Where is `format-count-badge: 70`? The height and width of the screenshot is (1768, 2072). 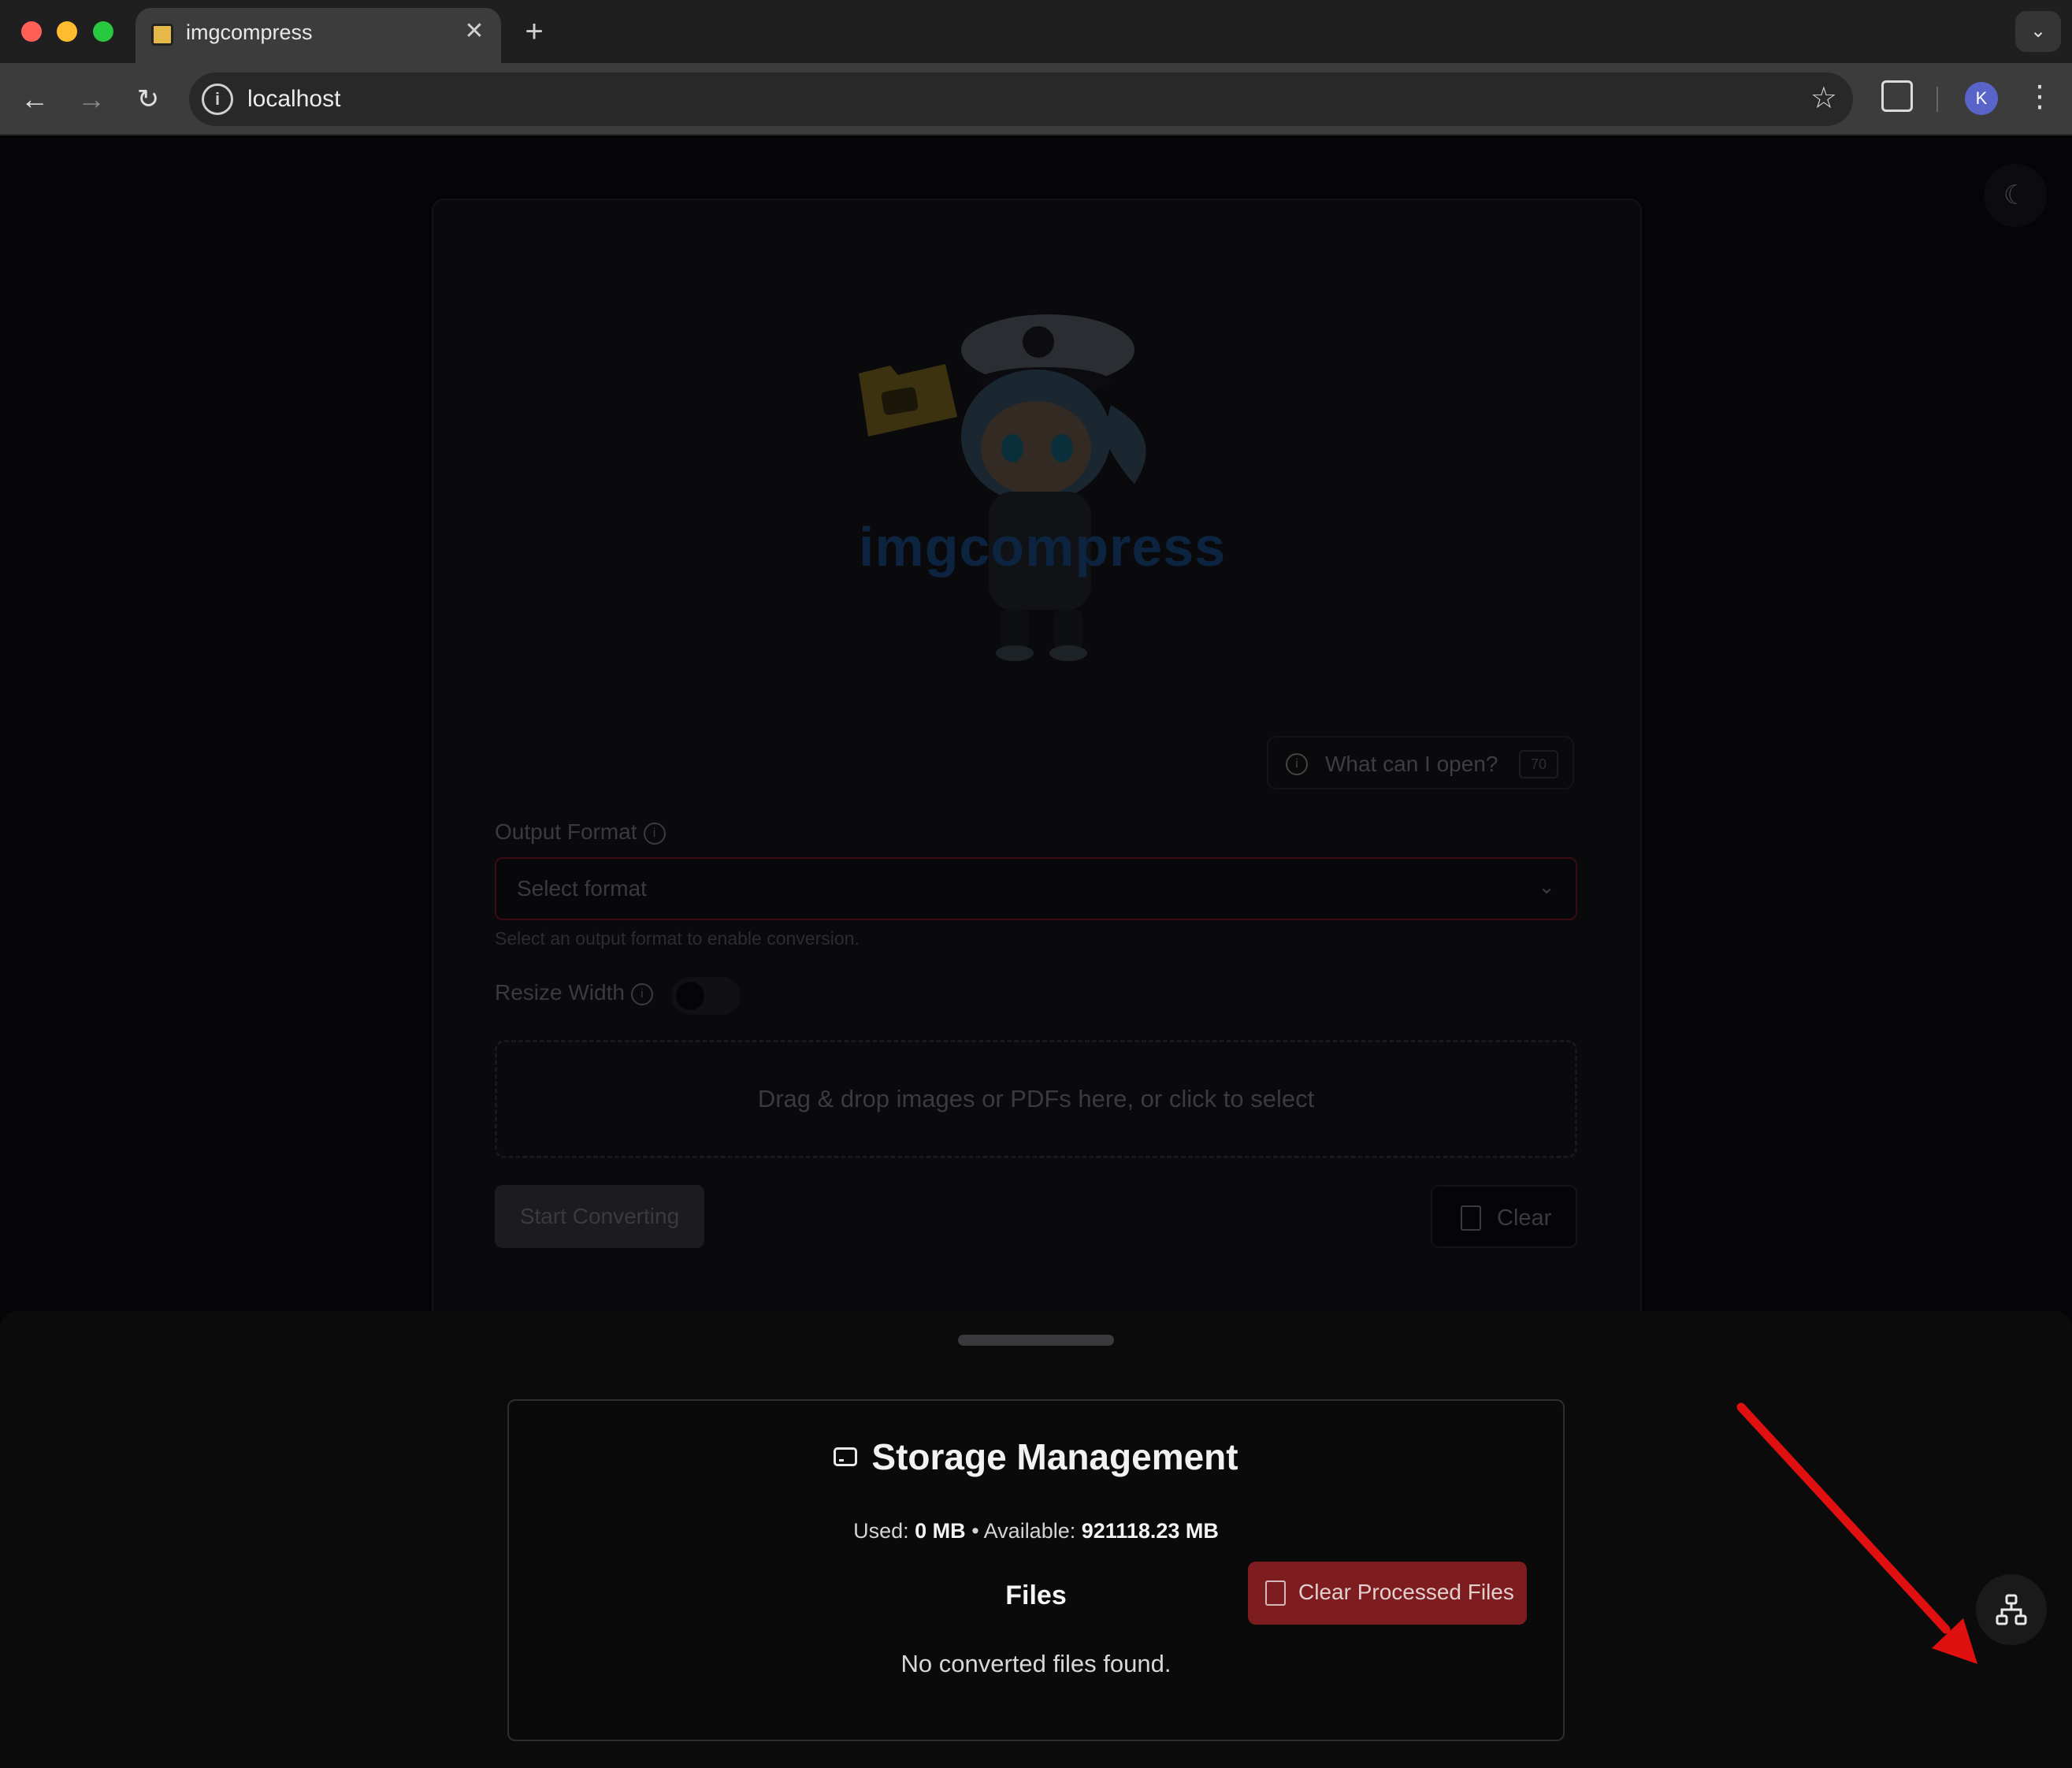 format-count-badge: 70 is located at coordinates (1538, 764).